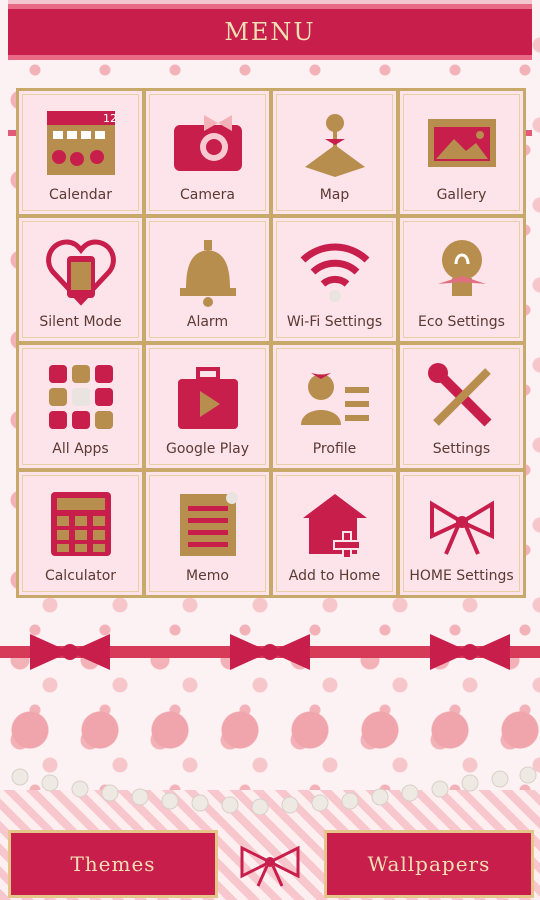  I want to click on eco-bulb-icon, so click(461, 268).